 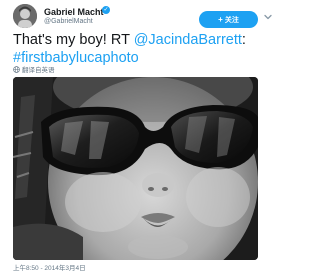 What do you see at coordinates (142, 17) in the screenshot?
I see `tweet-header: Gabriel Macht @GabrielMacht ✓ + 关注` at bounding box center [142, 17].